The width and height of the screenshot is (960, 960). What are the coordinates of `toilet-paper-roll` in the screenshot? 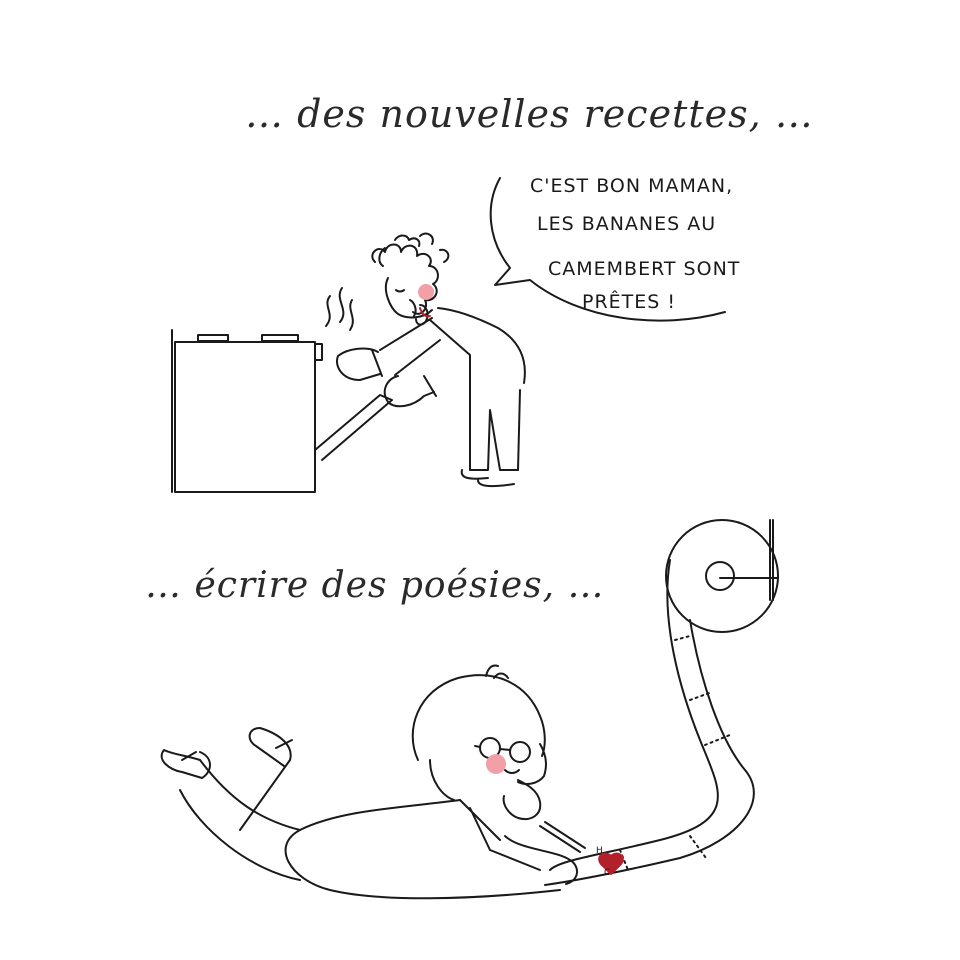 It's located at (661, 702).